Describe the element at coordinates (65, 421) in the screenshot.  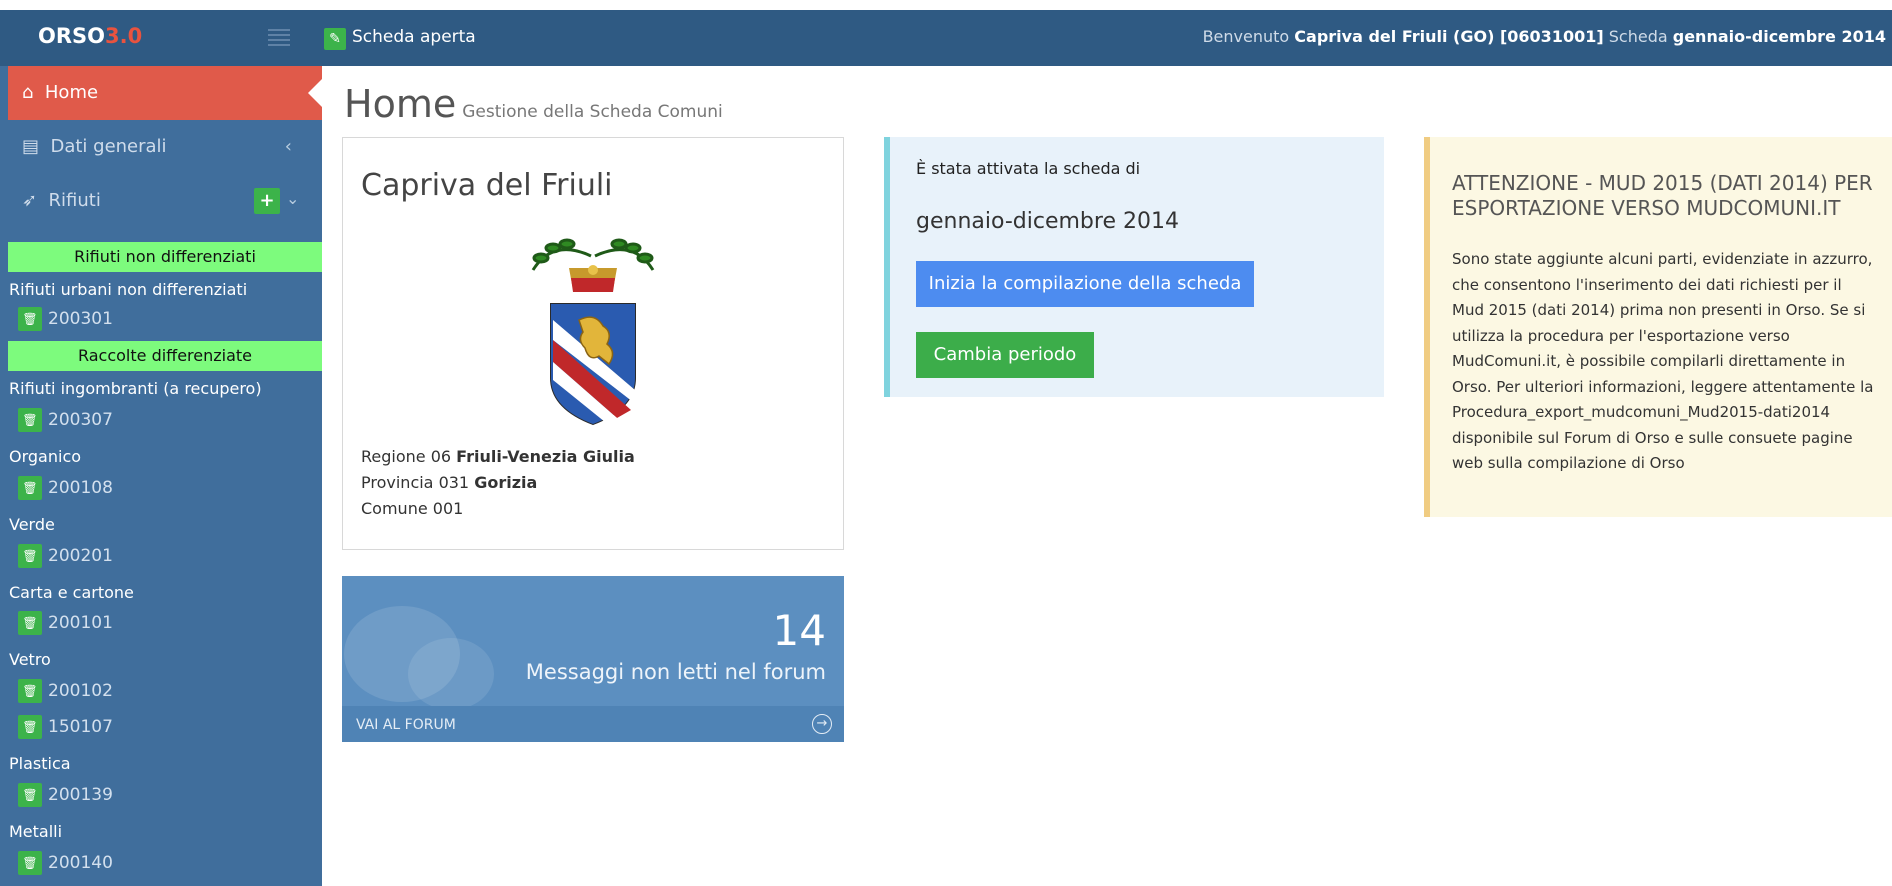
I see `waste-code-item: 🗑 200307` at that location.